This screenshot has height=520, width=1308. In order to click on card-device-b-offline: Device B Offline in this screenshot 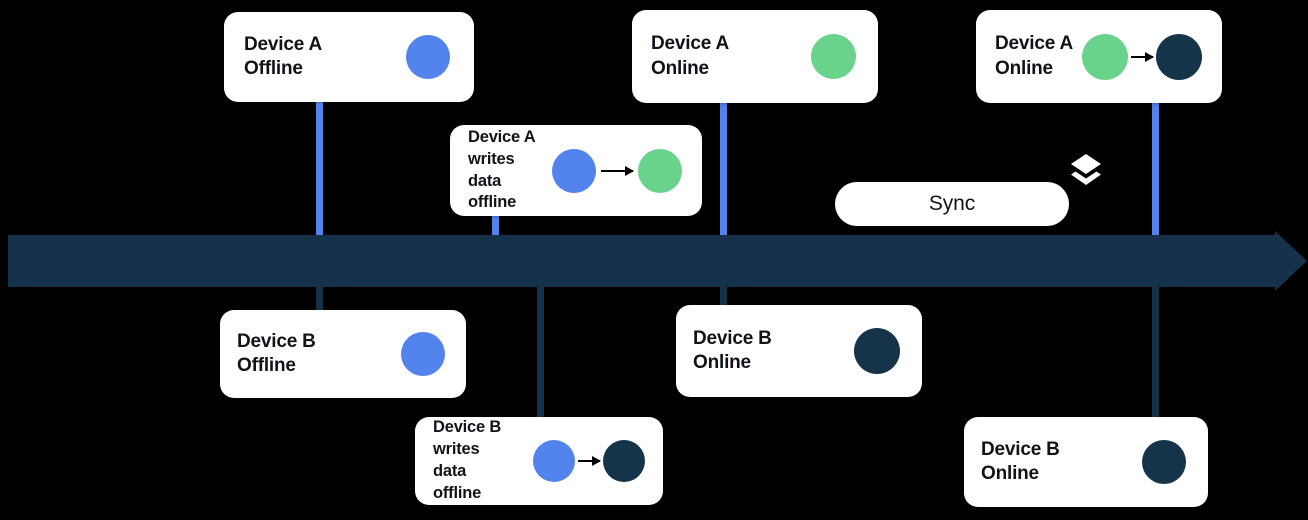, I will do `click(343, 354)`.